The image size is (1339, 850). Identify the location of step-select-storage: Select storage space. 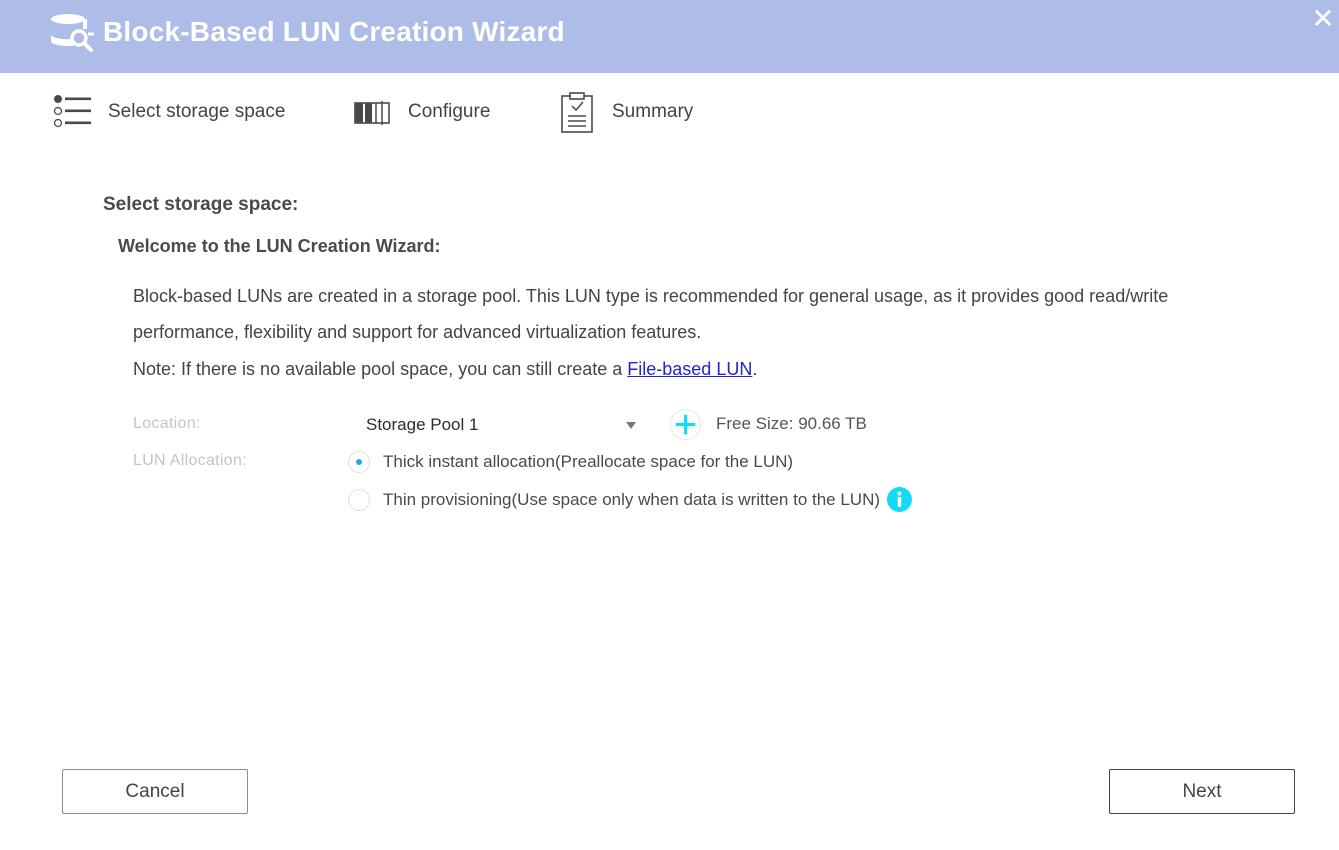
(168, 112).